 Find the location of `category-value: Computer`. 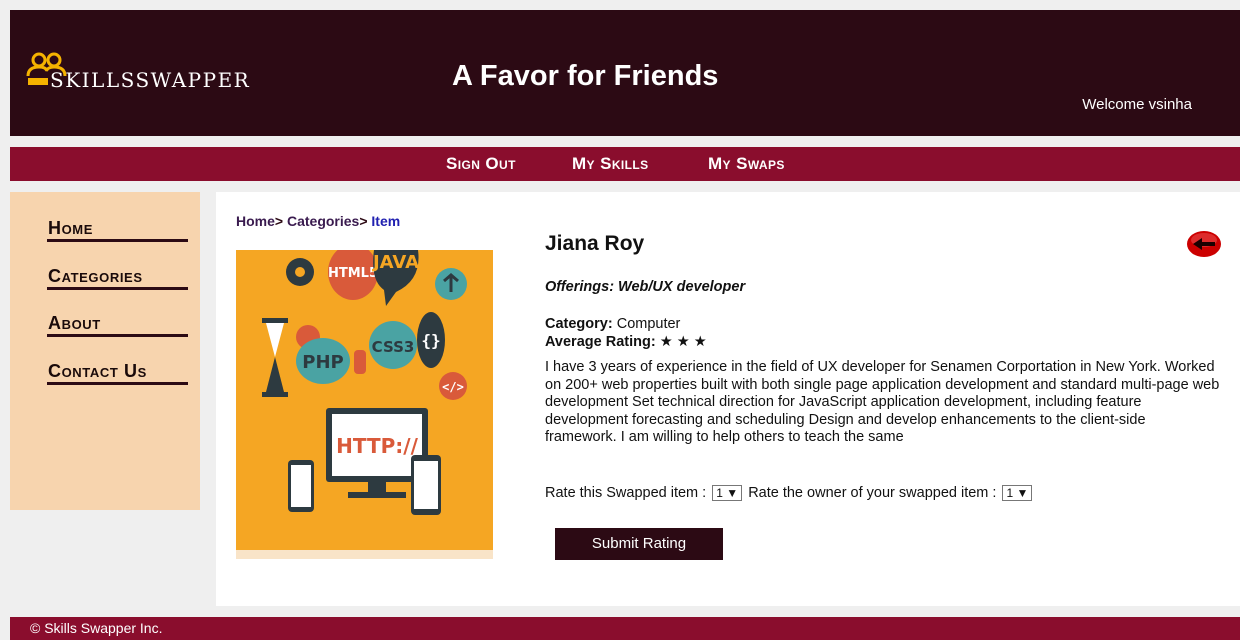

category-value: Computer is located at coordinates (648, 324).